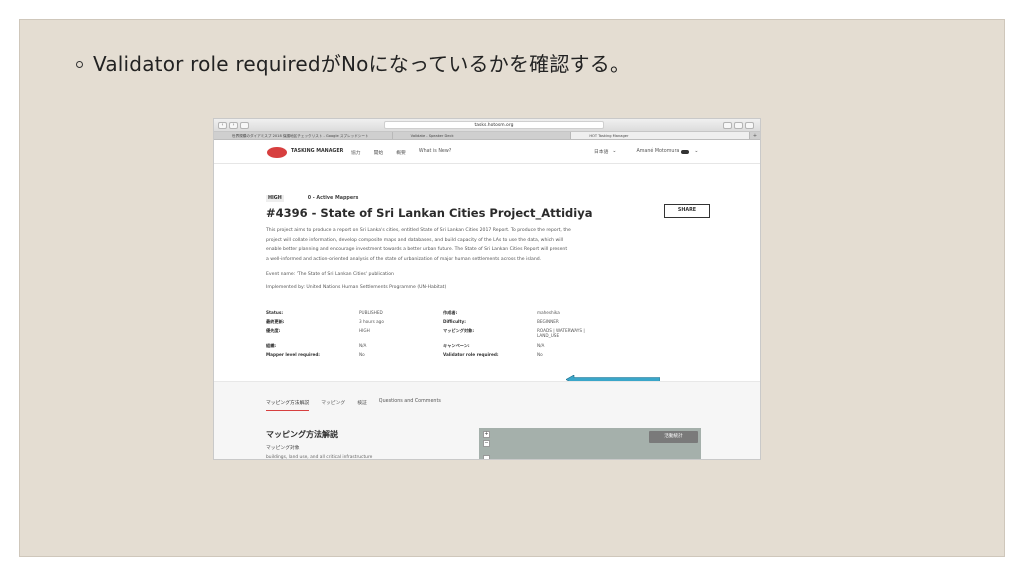 This screenshot has width=1024, height=576. Describe the element at coordinates (727, 125) in the screenshot. I see `download-icon` at that location.